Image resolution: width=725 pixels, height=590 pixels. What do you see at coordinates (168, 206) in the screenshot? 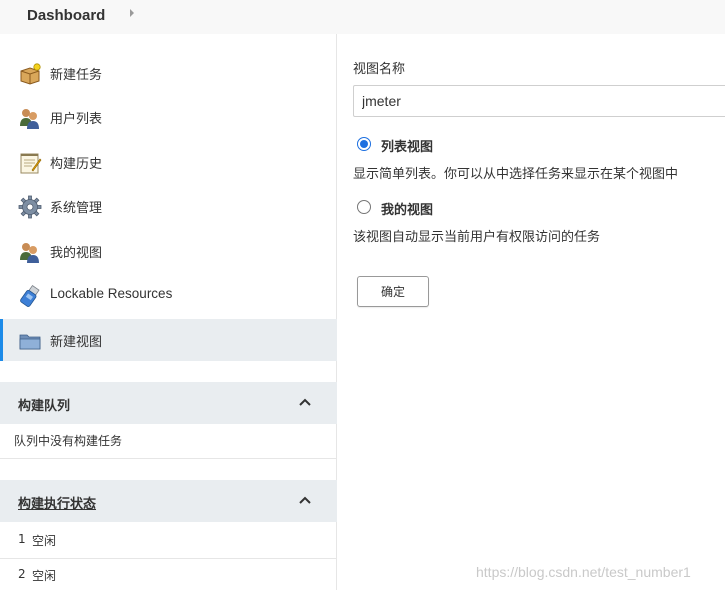
I see `sidebar-item-manage: 系统管理` at bounding box center [168, 206].